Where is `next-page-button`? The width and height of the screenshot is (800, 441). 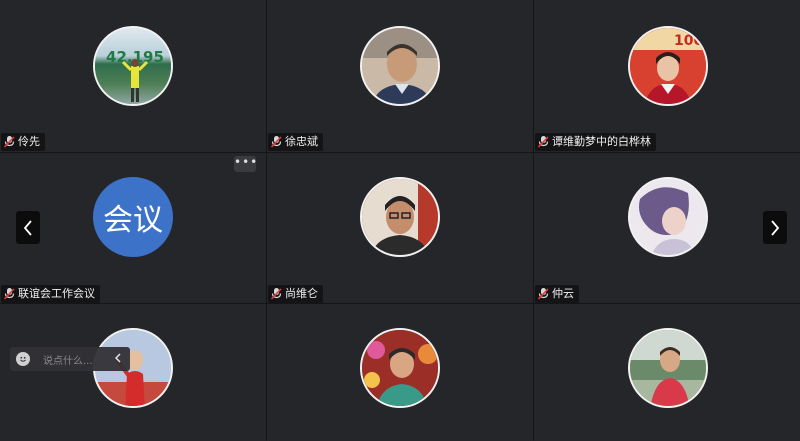 next-page-button is located at coordinates (775, 227).